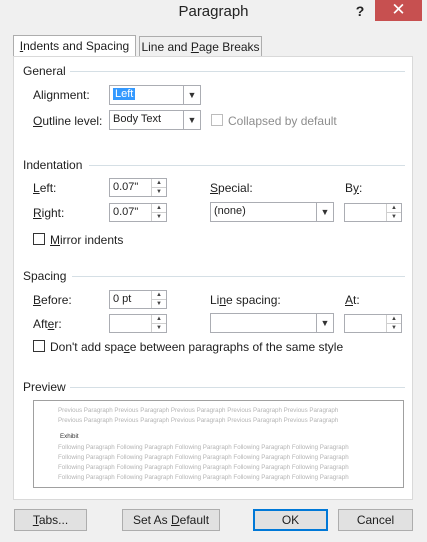  What do you see at coordinates (124, 94) in the screenshot?
I see `alignment-value: Left` at bounding box center [124, 94].